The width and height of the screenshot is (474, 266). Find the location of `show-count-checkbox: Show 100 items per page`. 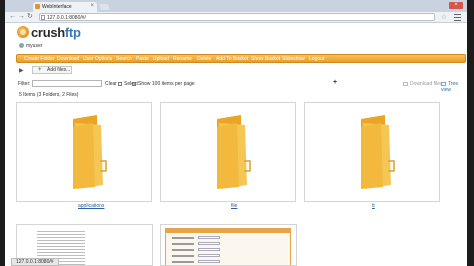

show-count-checkbox: Show 100 items per page is located at coordinates (163, 84).